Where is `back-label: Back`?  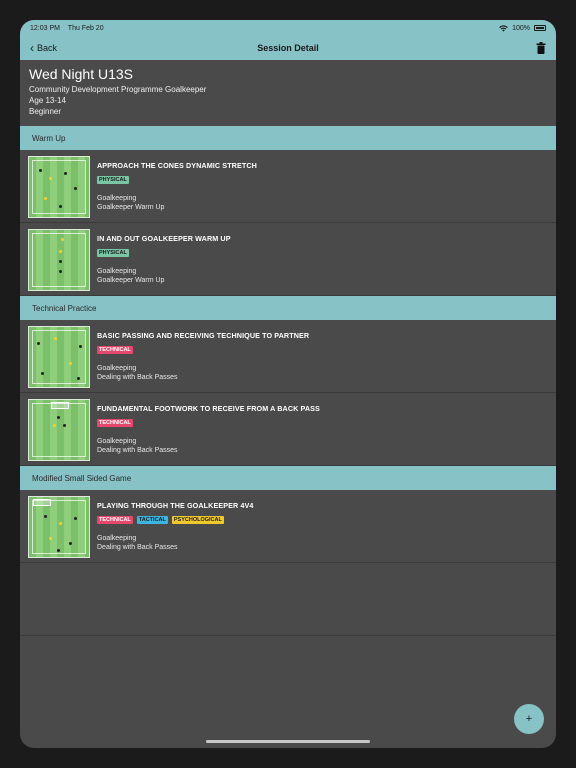 back-label: Back is located at coordinates (47, 48).